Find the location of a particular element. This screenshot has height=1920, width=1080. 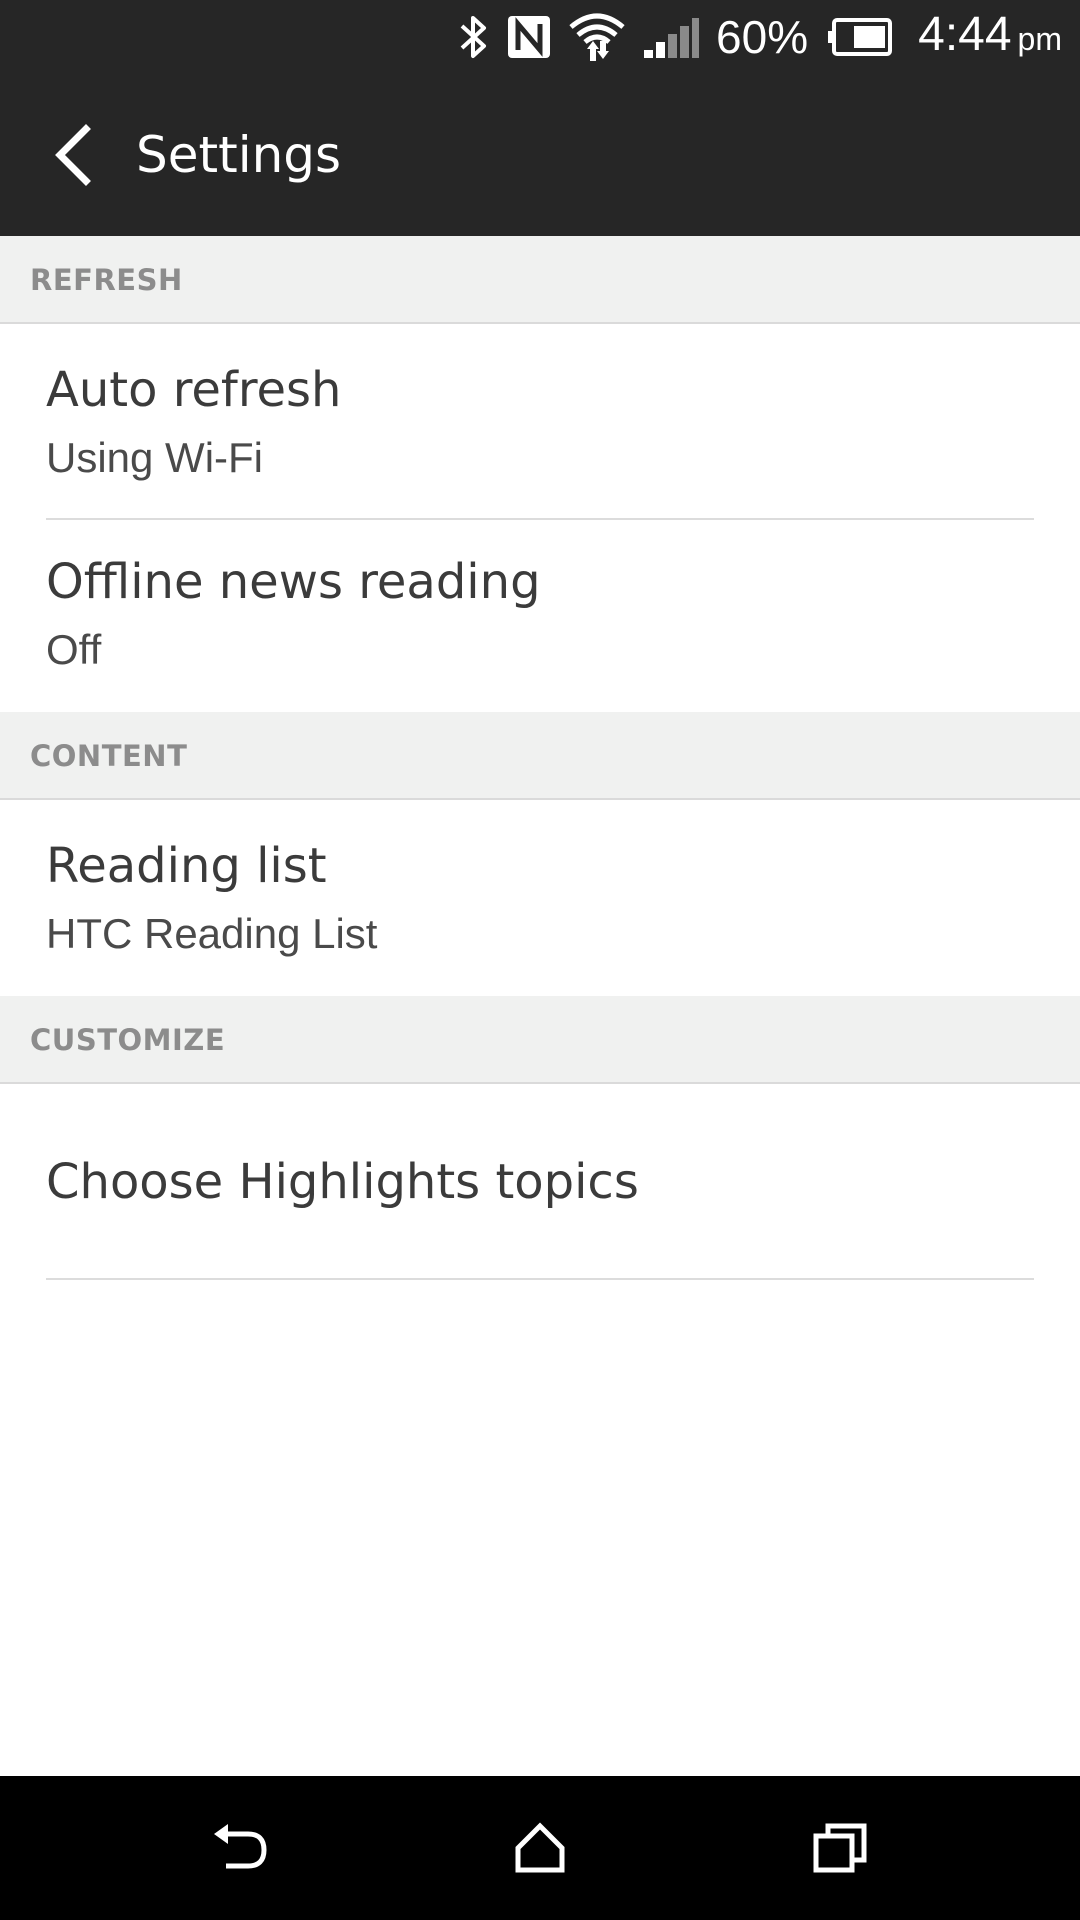

clock: 4:44 pm is located at coordinates (990, 38).